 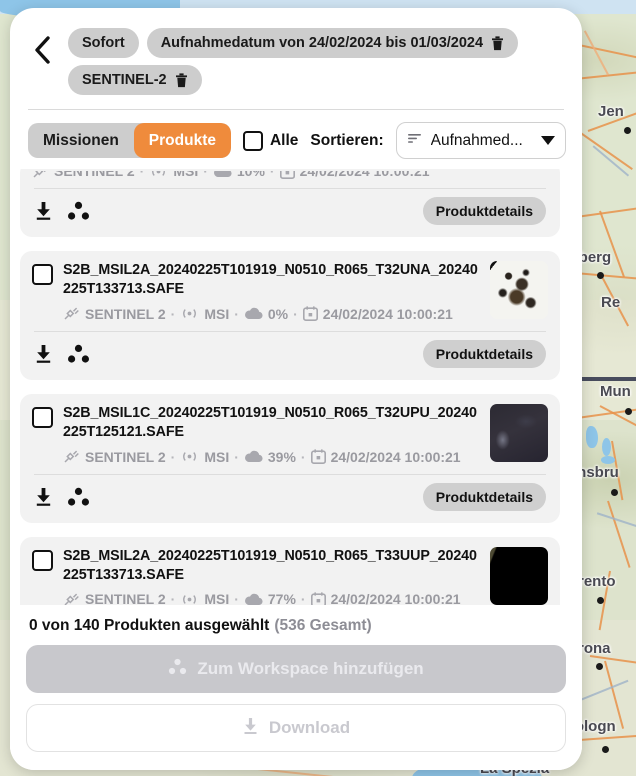 What do you see at coordinates (182, 141) in the screenshot?
I see `tab-produkte: Produkte` at bounding box center [182, 141].